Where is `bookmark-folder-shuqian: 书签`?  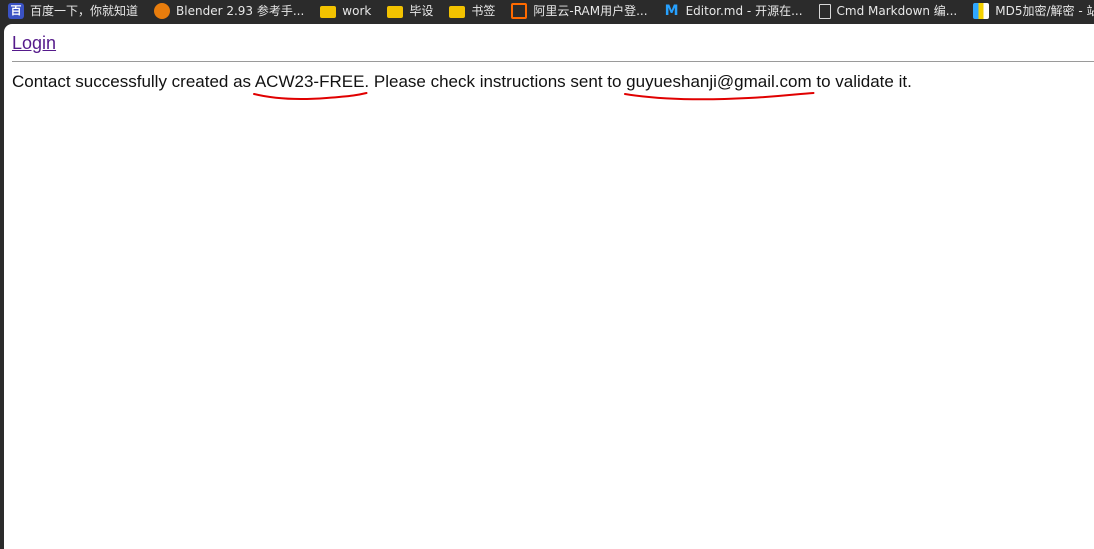 bookmark-folder-shuqian: 书签 is located at coordinates (472, 11).